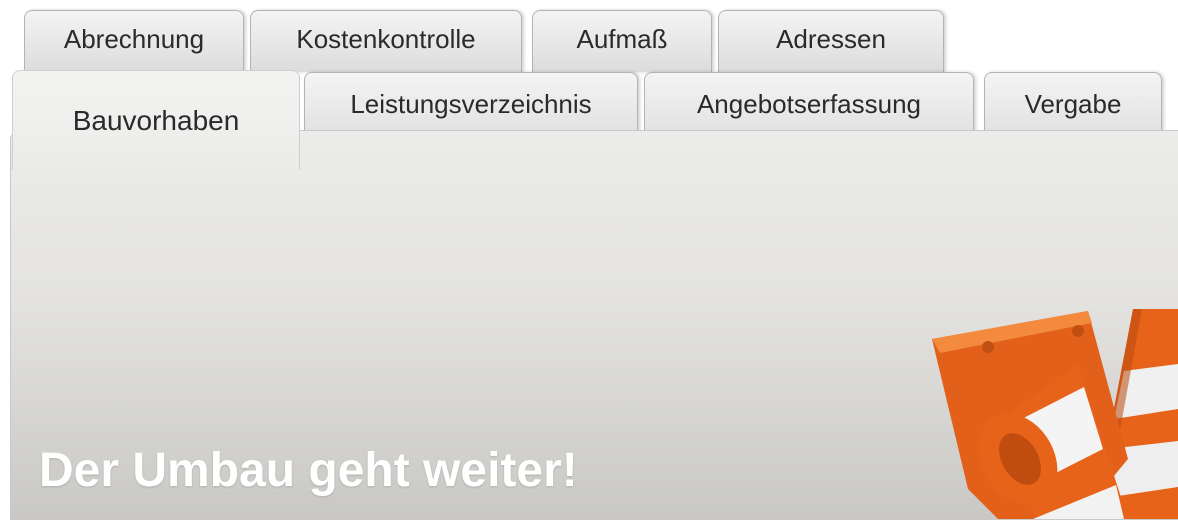  I want to click on traffic-cone-icon, so click(1030, 415).